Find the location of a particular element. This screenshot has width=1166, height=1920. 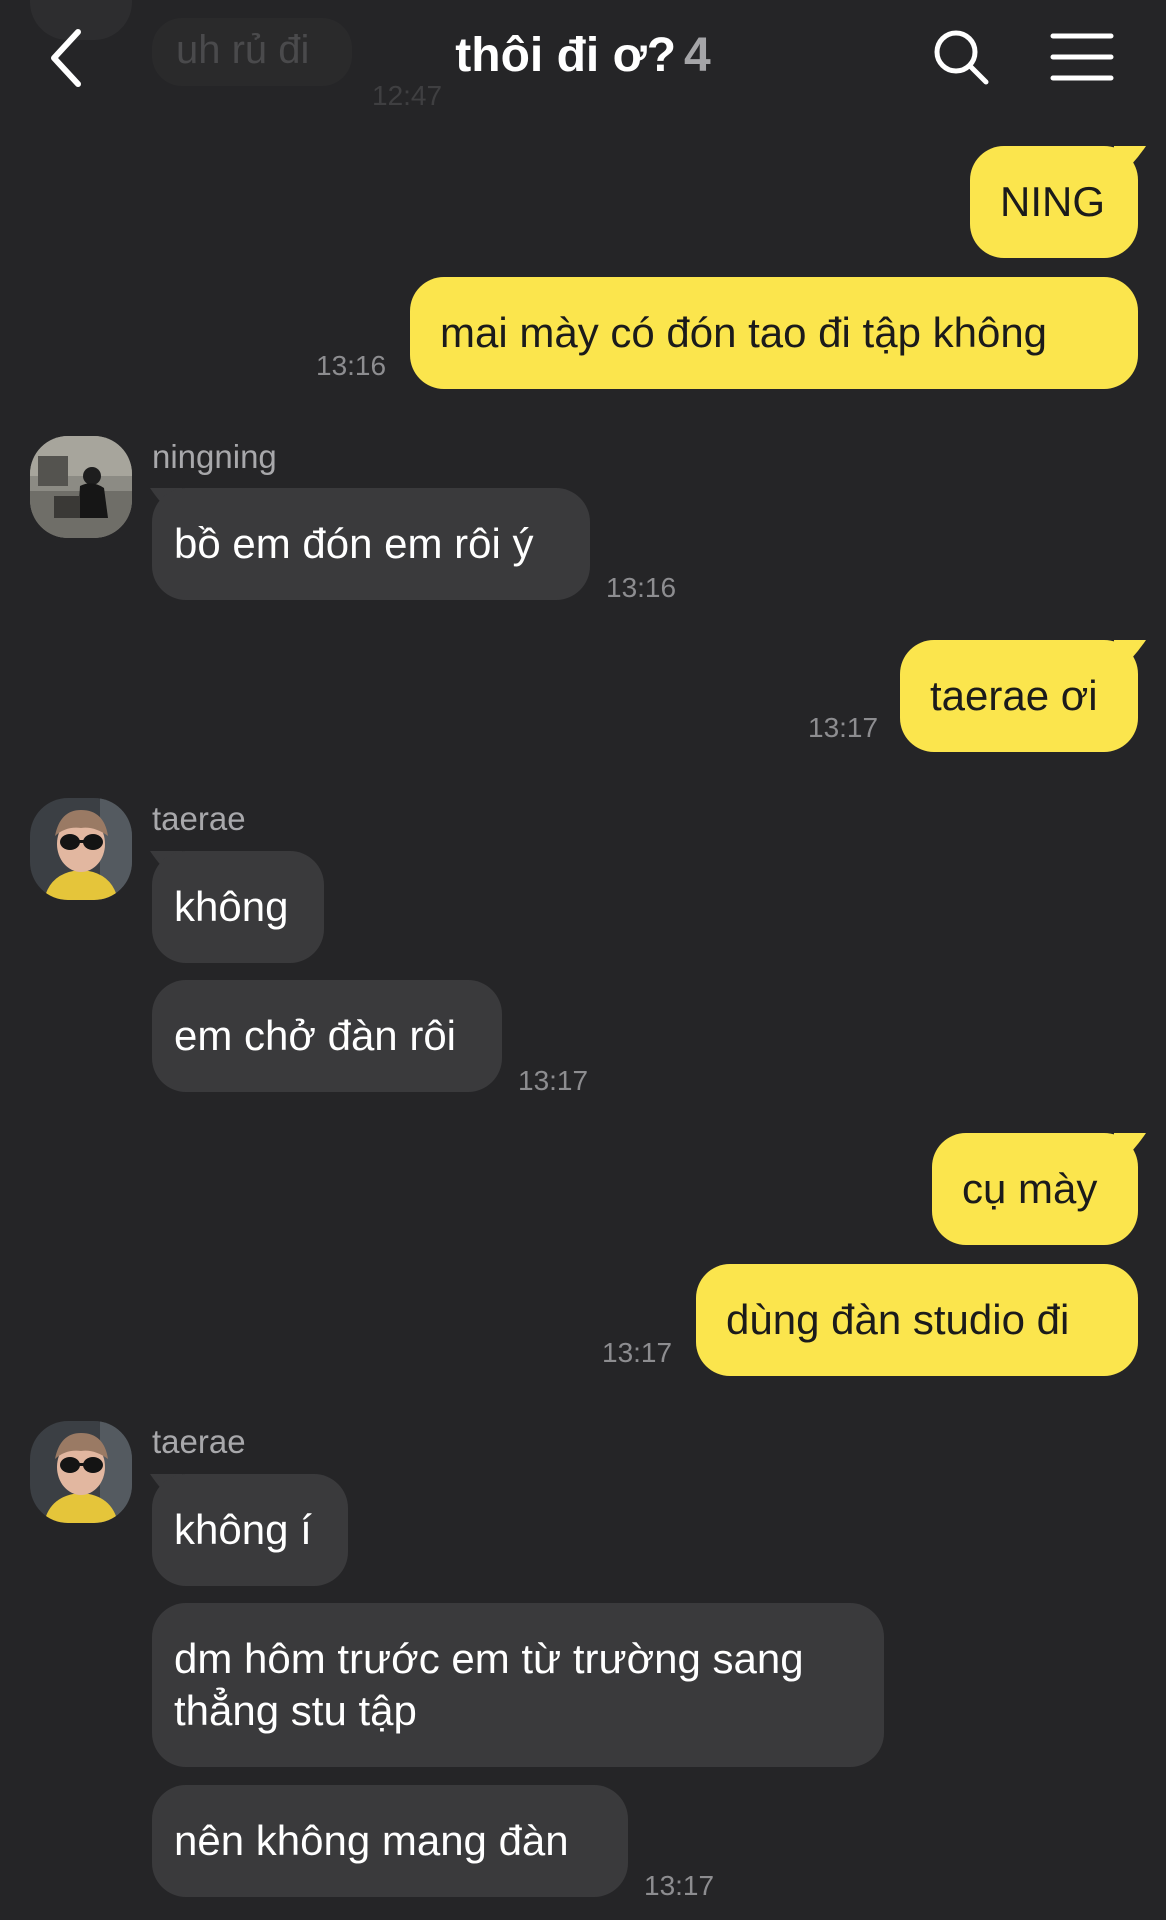

outgoing-message-bubble: cụ mày is located at coordinates (1035, 1189).